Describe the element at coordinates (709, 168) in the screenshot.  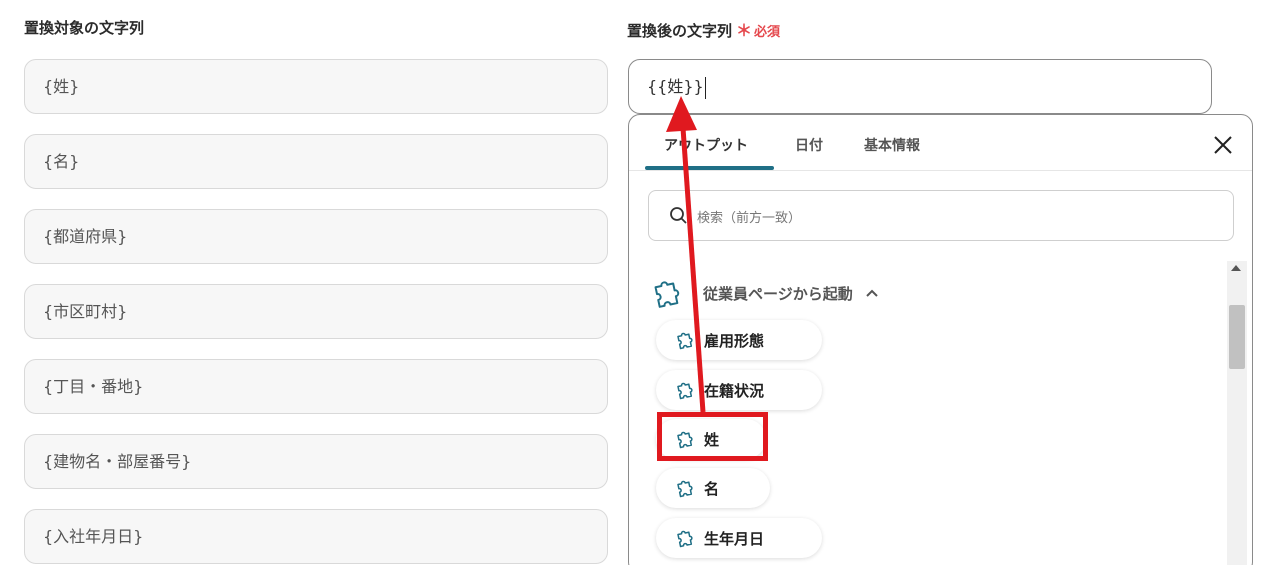
I see `active-tab-indicator` at that location.